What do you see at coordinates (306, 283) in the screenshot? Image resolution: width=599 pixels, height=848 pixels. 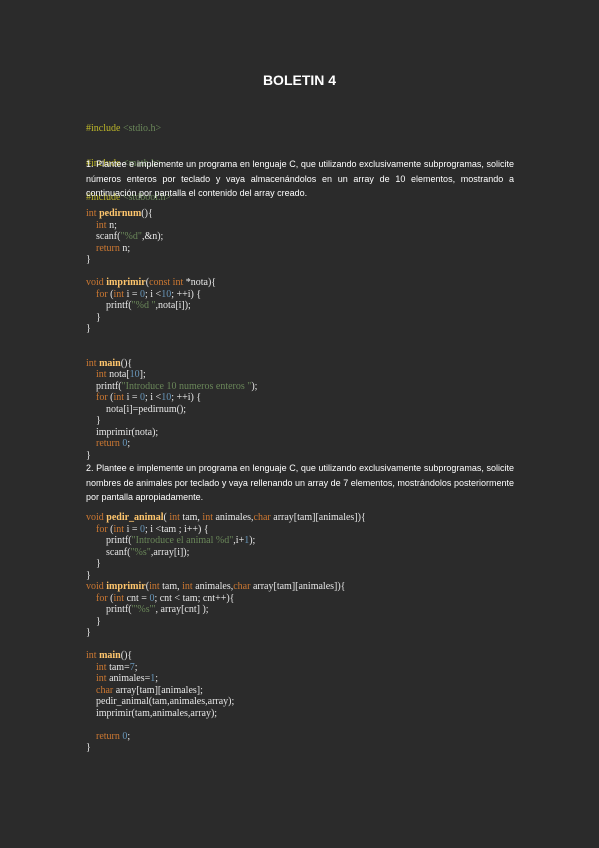 I see `code-line: void imprimir(const int *nota){` at bounding box center [306, 283].